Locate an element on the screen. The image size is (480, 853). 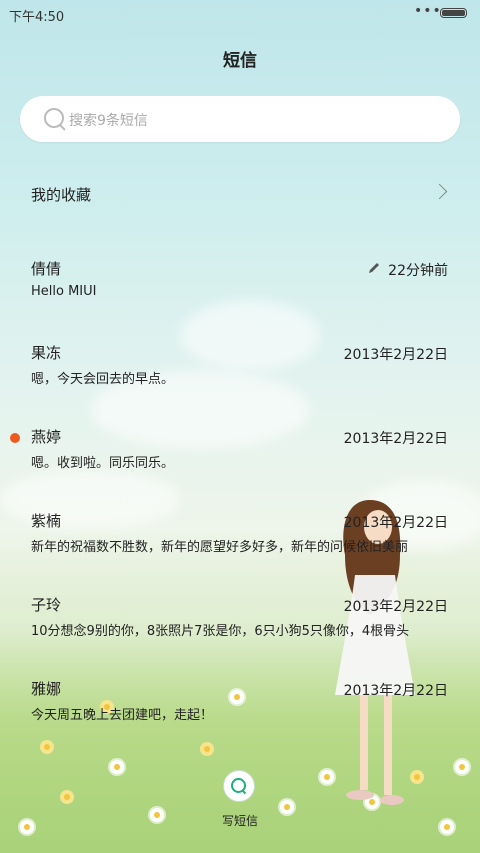
message-preview: 新年的祝福数不胜数，新年的愿望好多好多，新年的问候依旧美丽 is located at coordinates (220, 547).